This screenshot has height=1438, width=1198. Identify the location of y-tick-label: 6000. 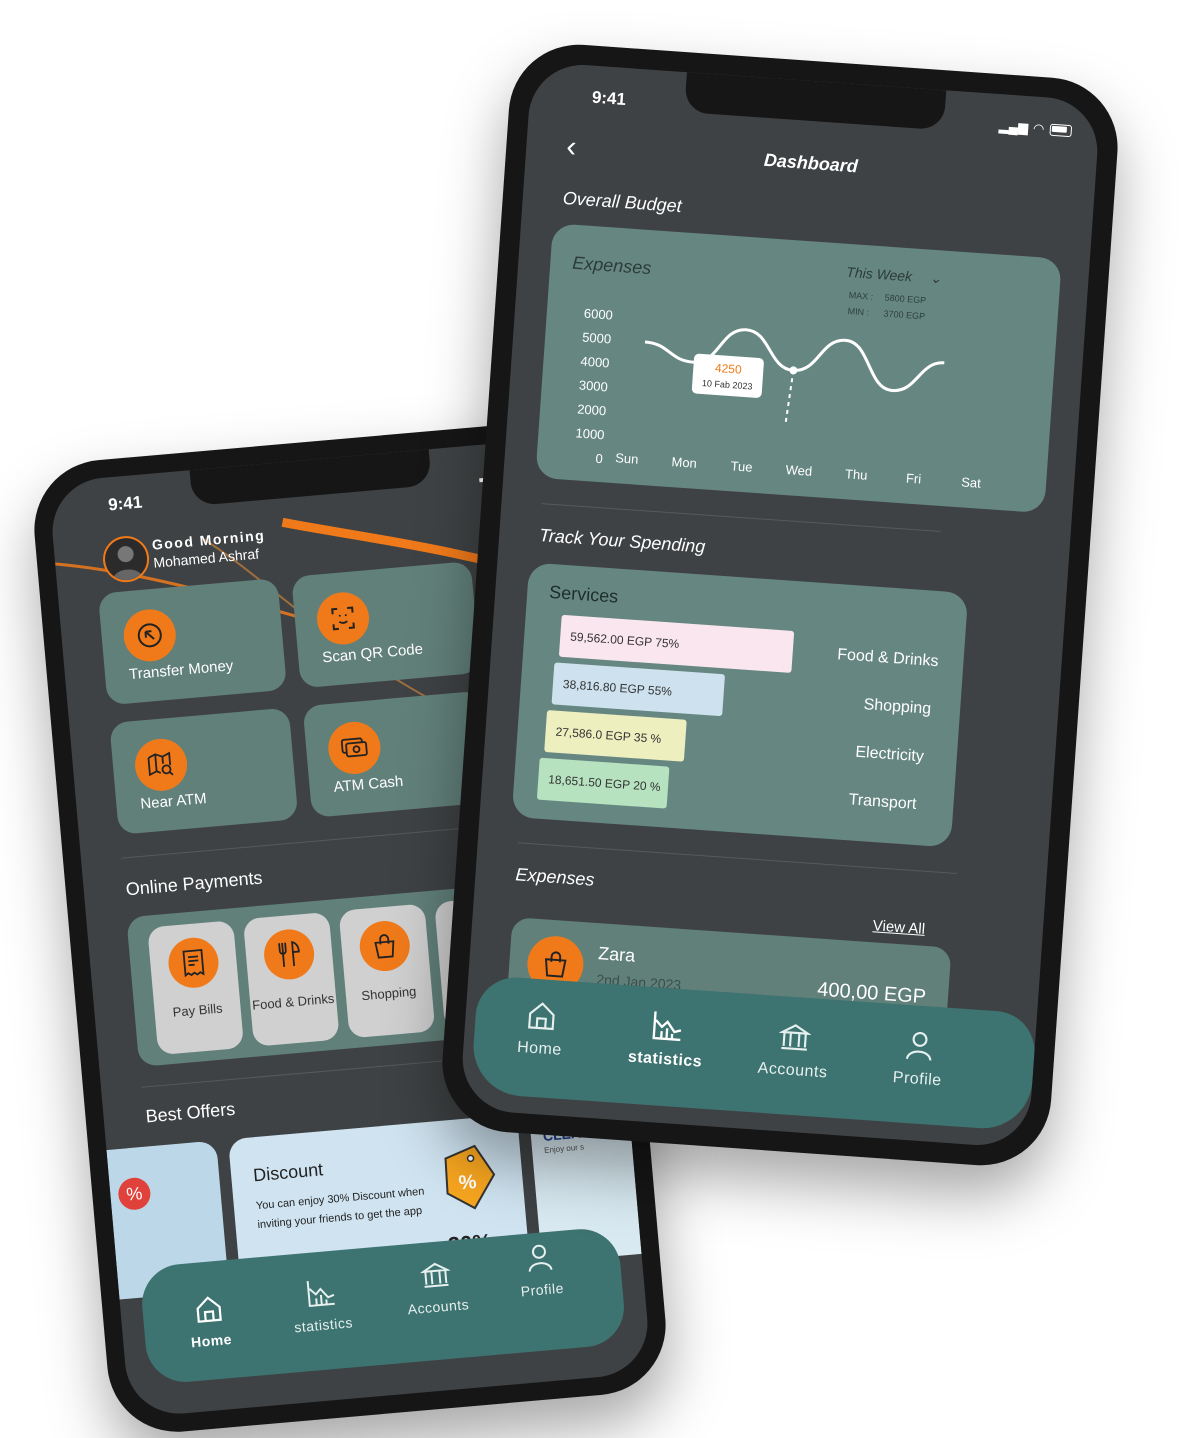
(598, 314).